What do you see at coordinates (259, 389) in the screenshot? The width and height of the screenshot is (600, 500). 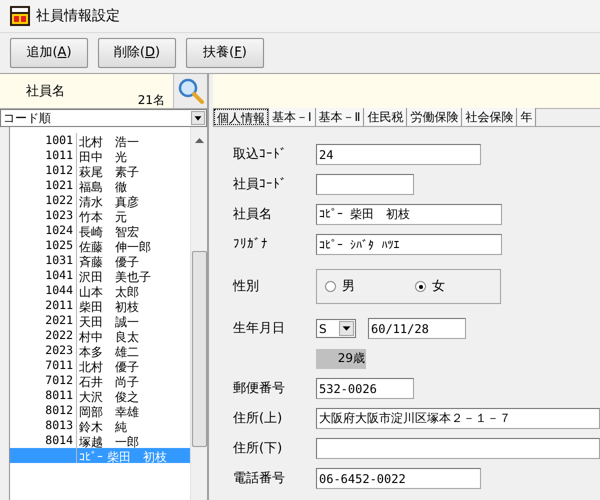 I see `field-label: 郵便番号` at bounding box center [259, 389].